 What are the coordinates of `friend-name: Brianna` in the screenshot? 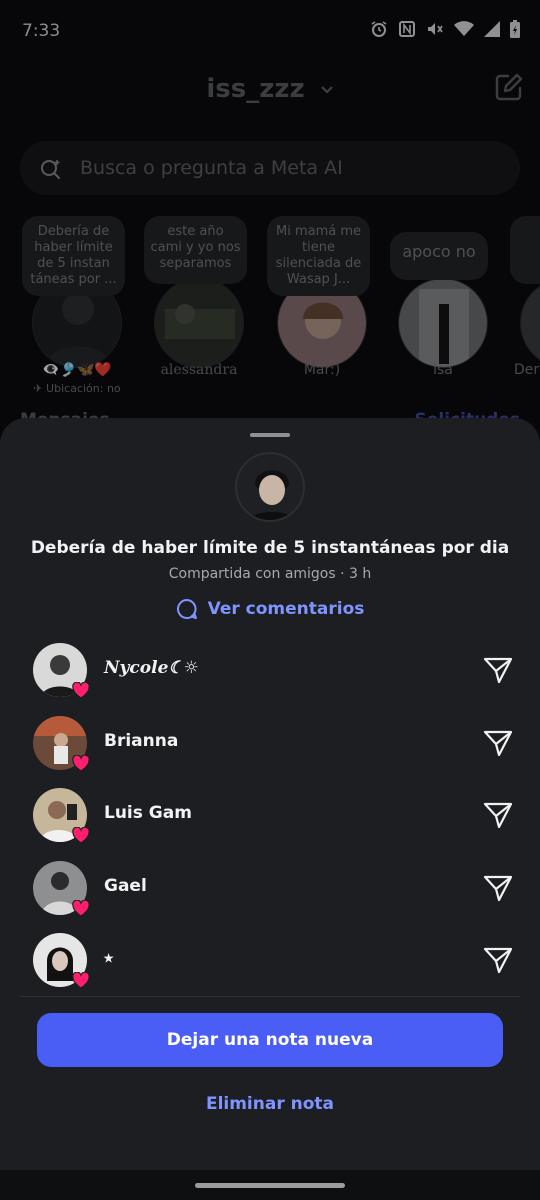 It's located at (141, 740).